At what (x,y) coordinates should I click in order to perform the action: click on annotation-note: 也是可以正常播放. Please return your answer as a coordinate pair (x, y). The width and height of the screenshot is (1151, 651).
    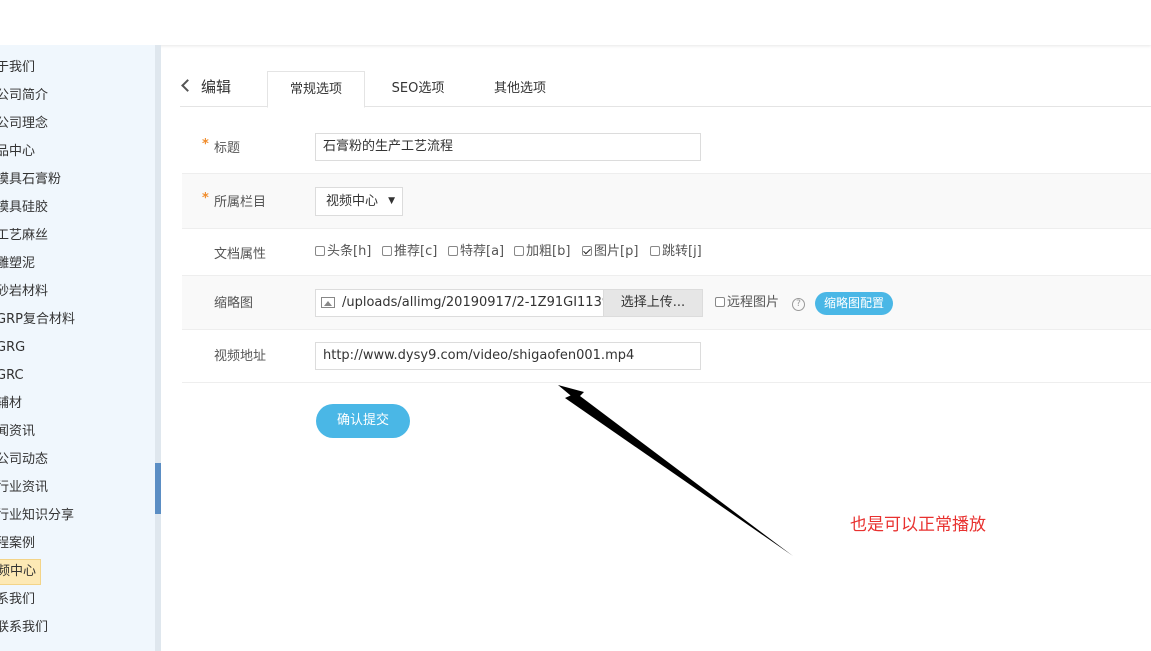
    Looking at the image, I should click on (918, 525).